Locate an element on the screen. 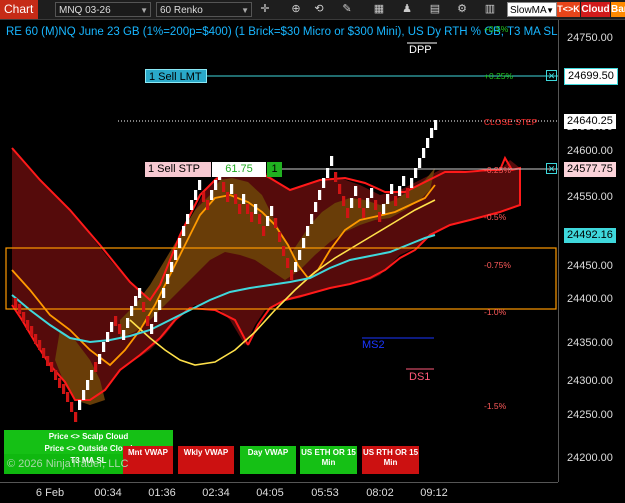 The height and width of the screenshot is (503, 625). bar-button: Bar is located at coordinates (618, 9).